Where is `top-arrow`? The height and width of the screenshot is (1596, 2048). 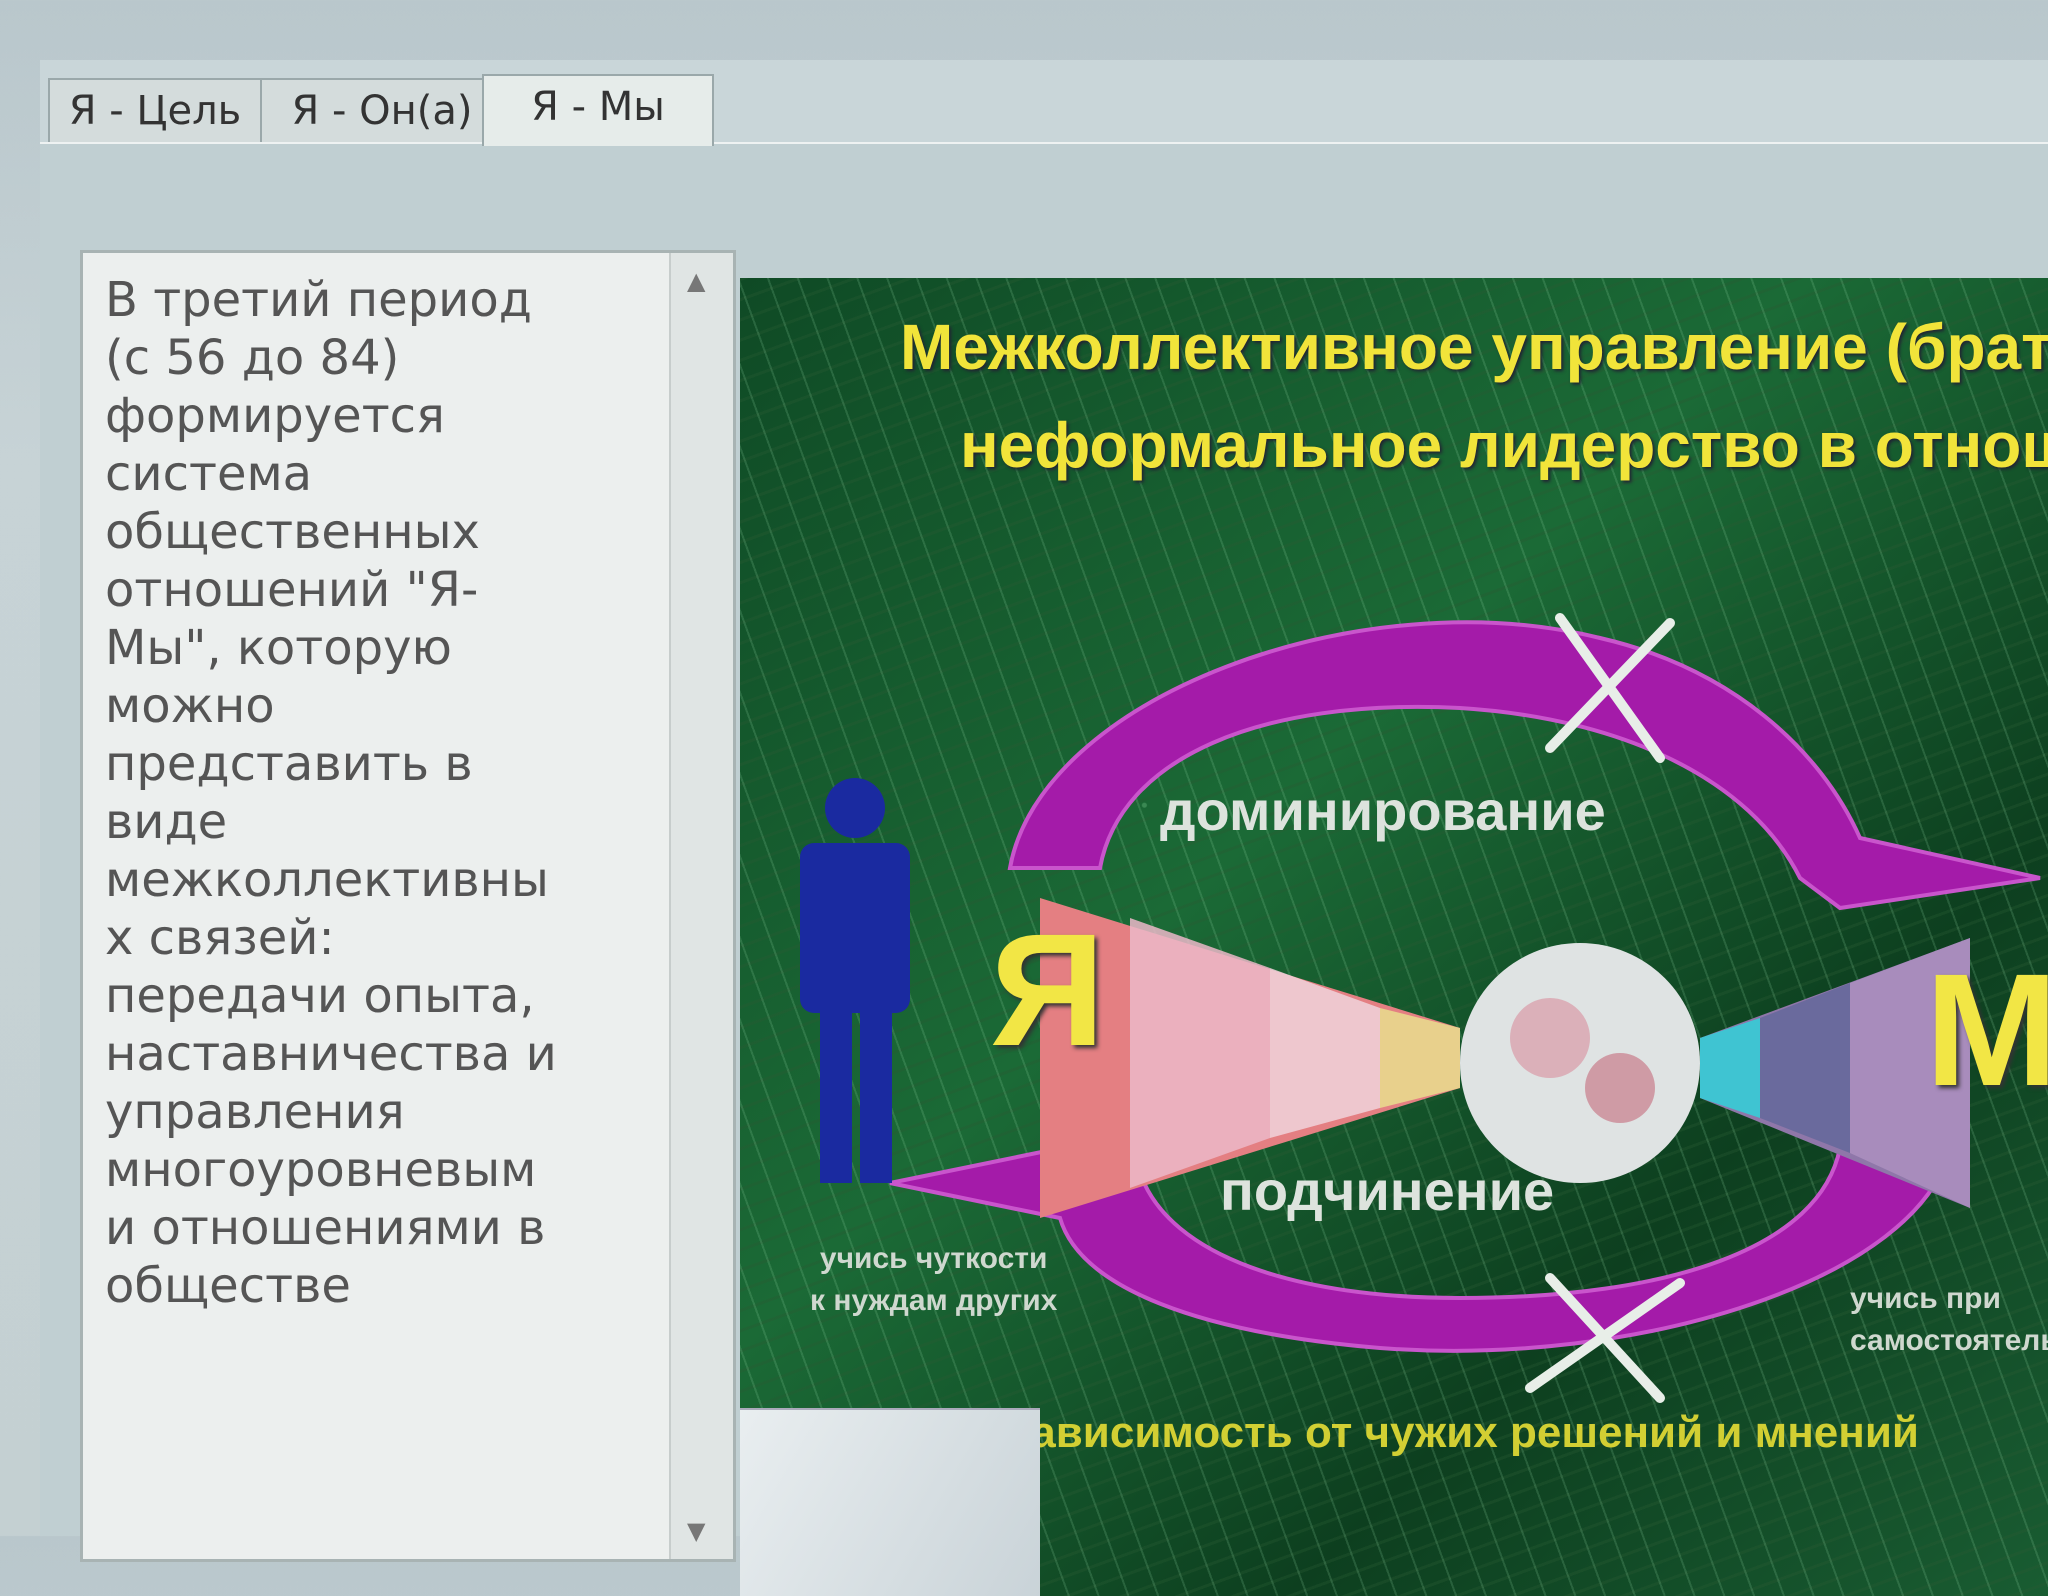 top-arrow is located at coordinates (1524, 765).